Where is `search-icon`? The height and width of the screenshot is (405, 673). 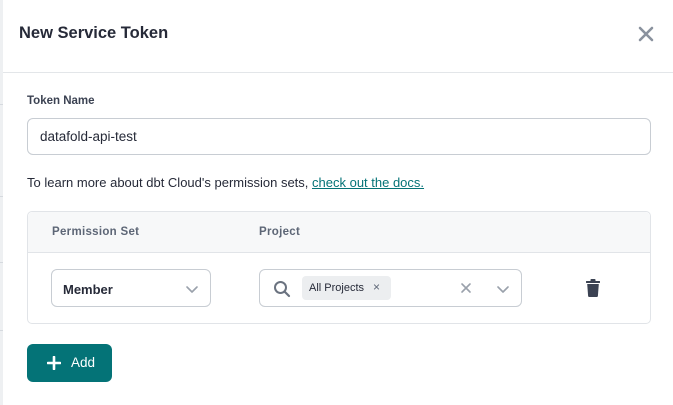
search-icon is located at coordinates (282, 289).